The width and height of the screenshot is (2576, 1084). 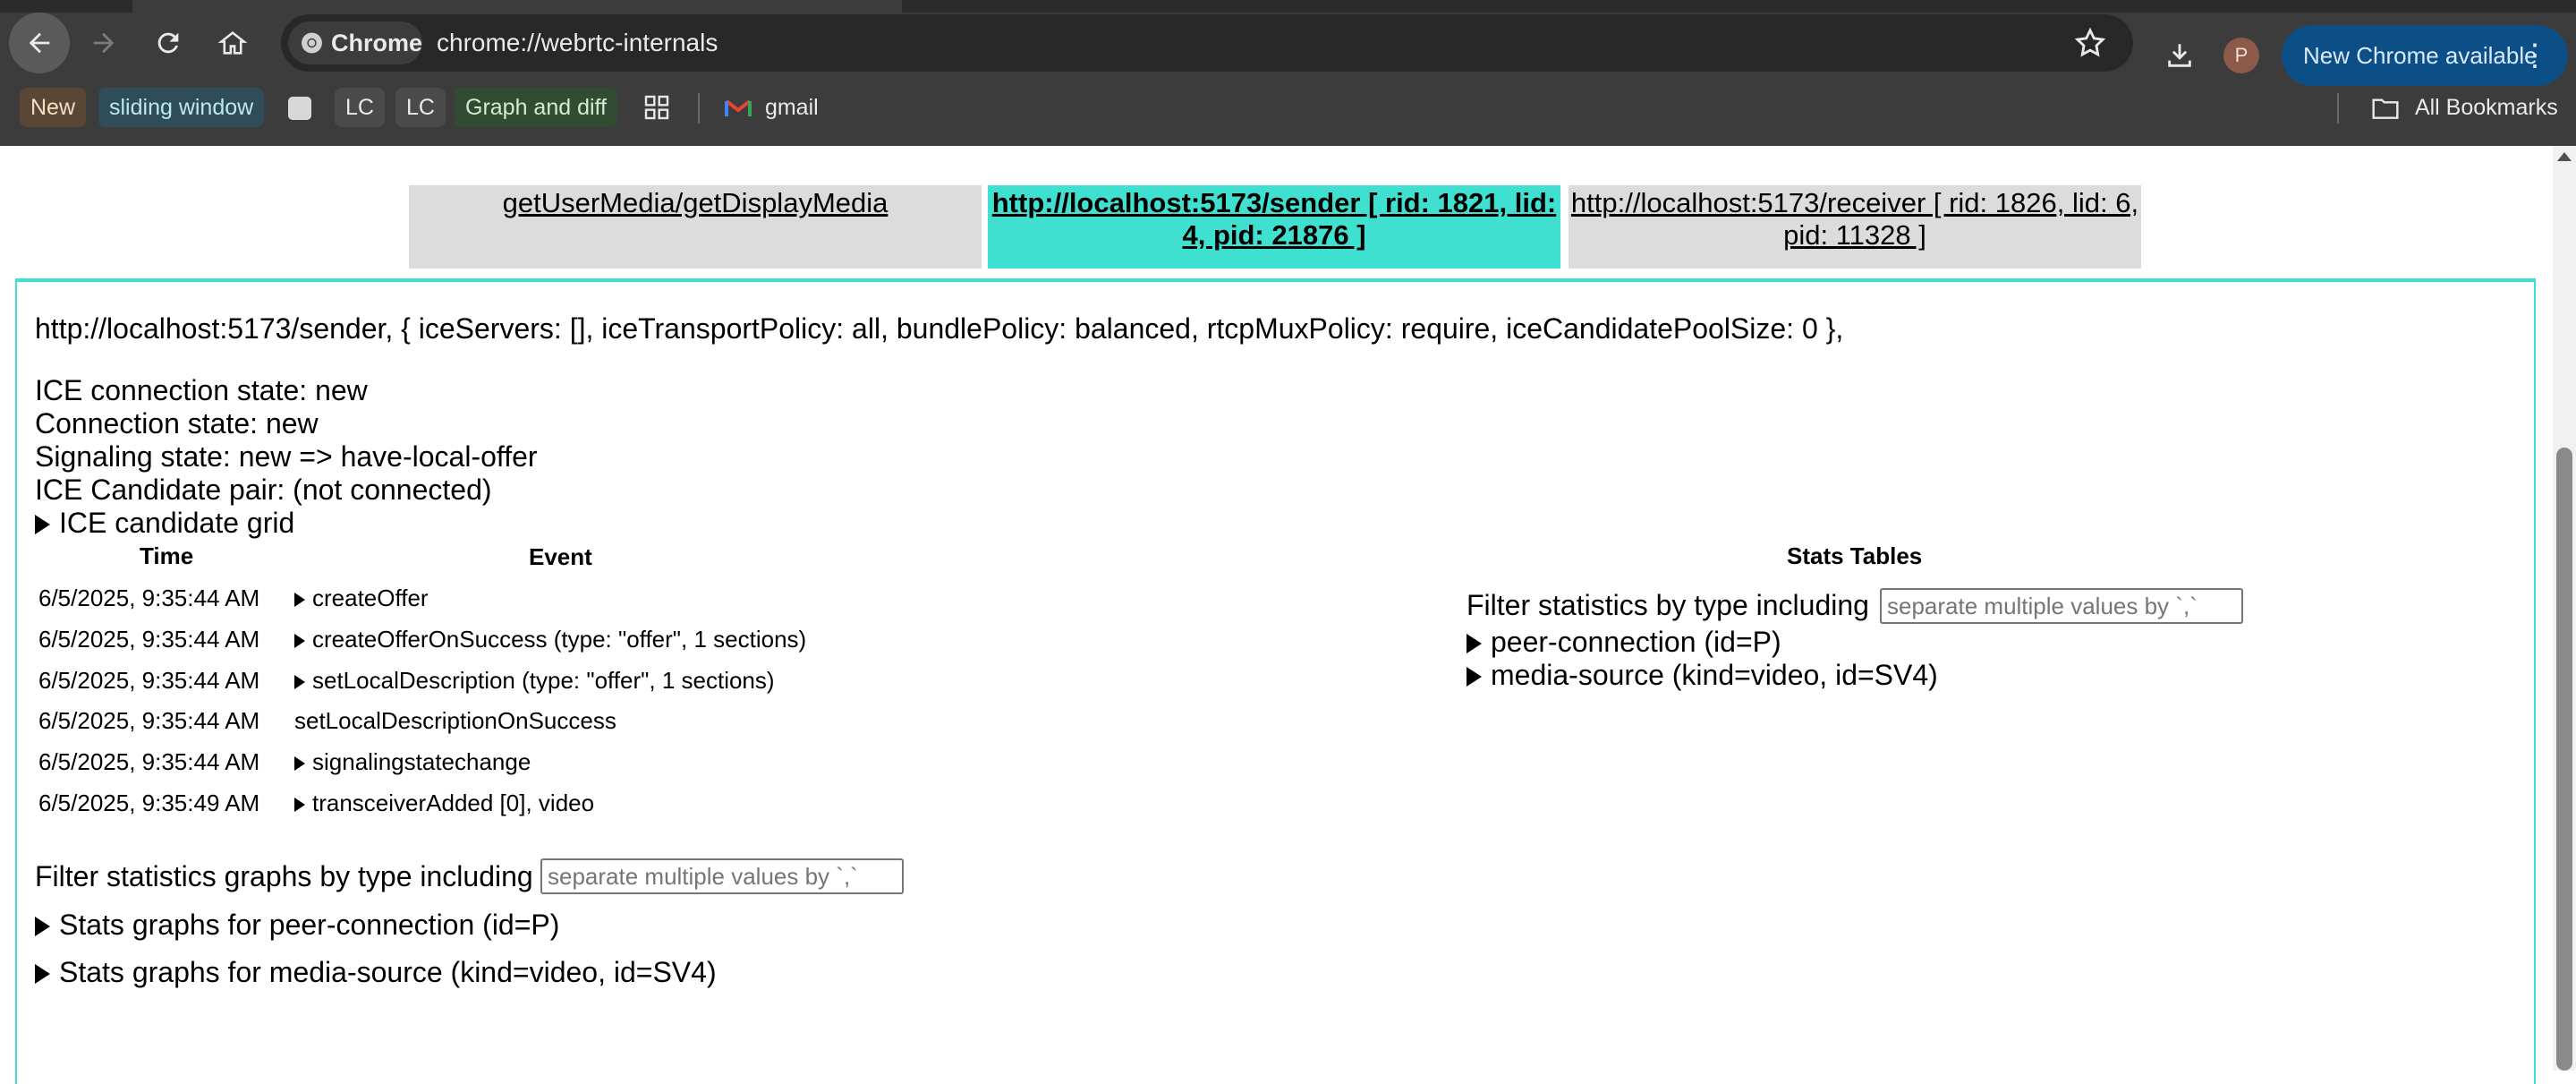 I want to click on apps-grid-button, so click(x=656, y=114).